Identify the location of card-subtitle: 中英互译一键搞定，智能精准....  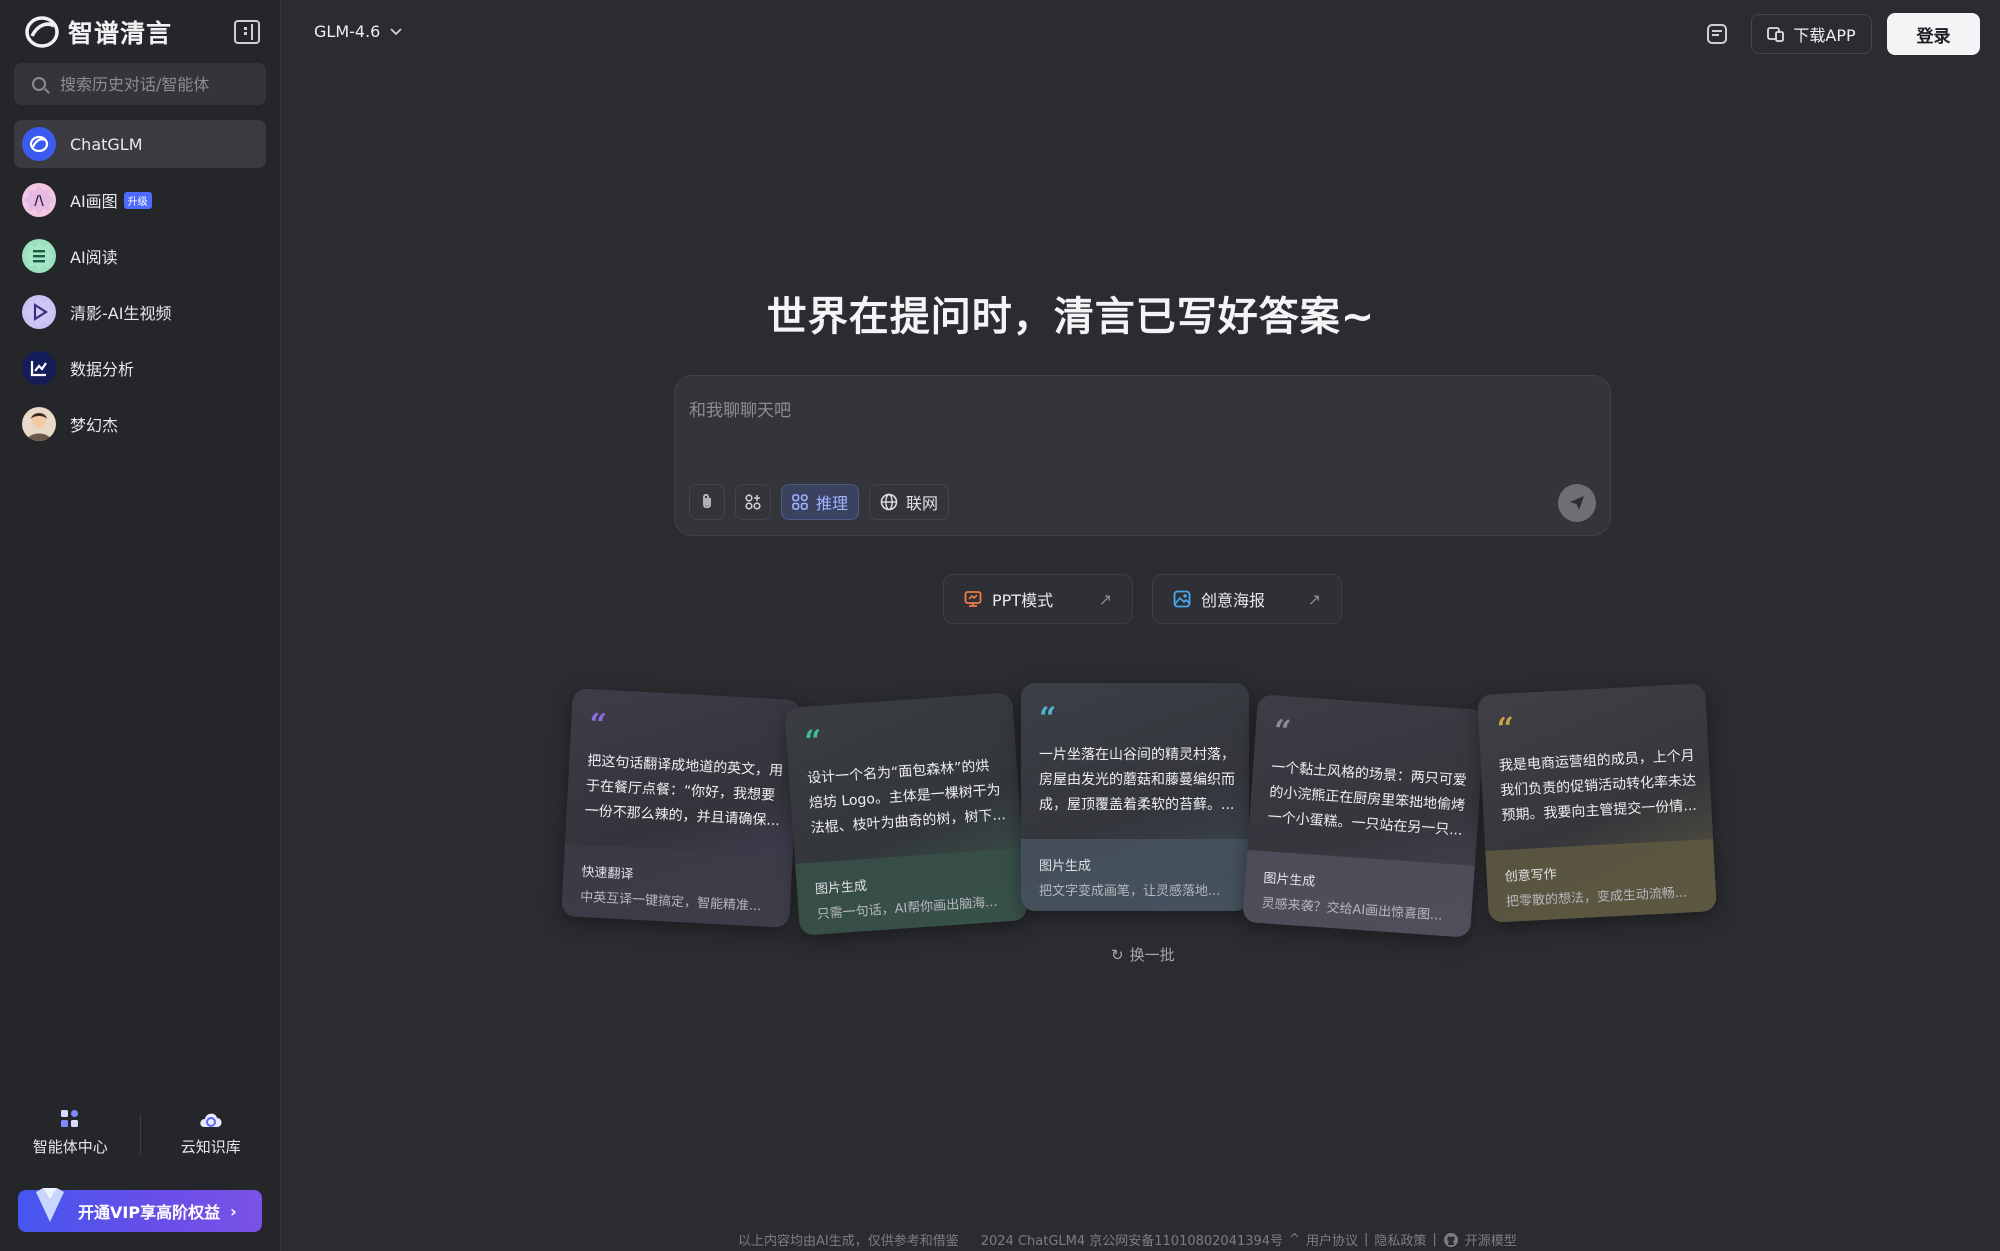
(670, 902).